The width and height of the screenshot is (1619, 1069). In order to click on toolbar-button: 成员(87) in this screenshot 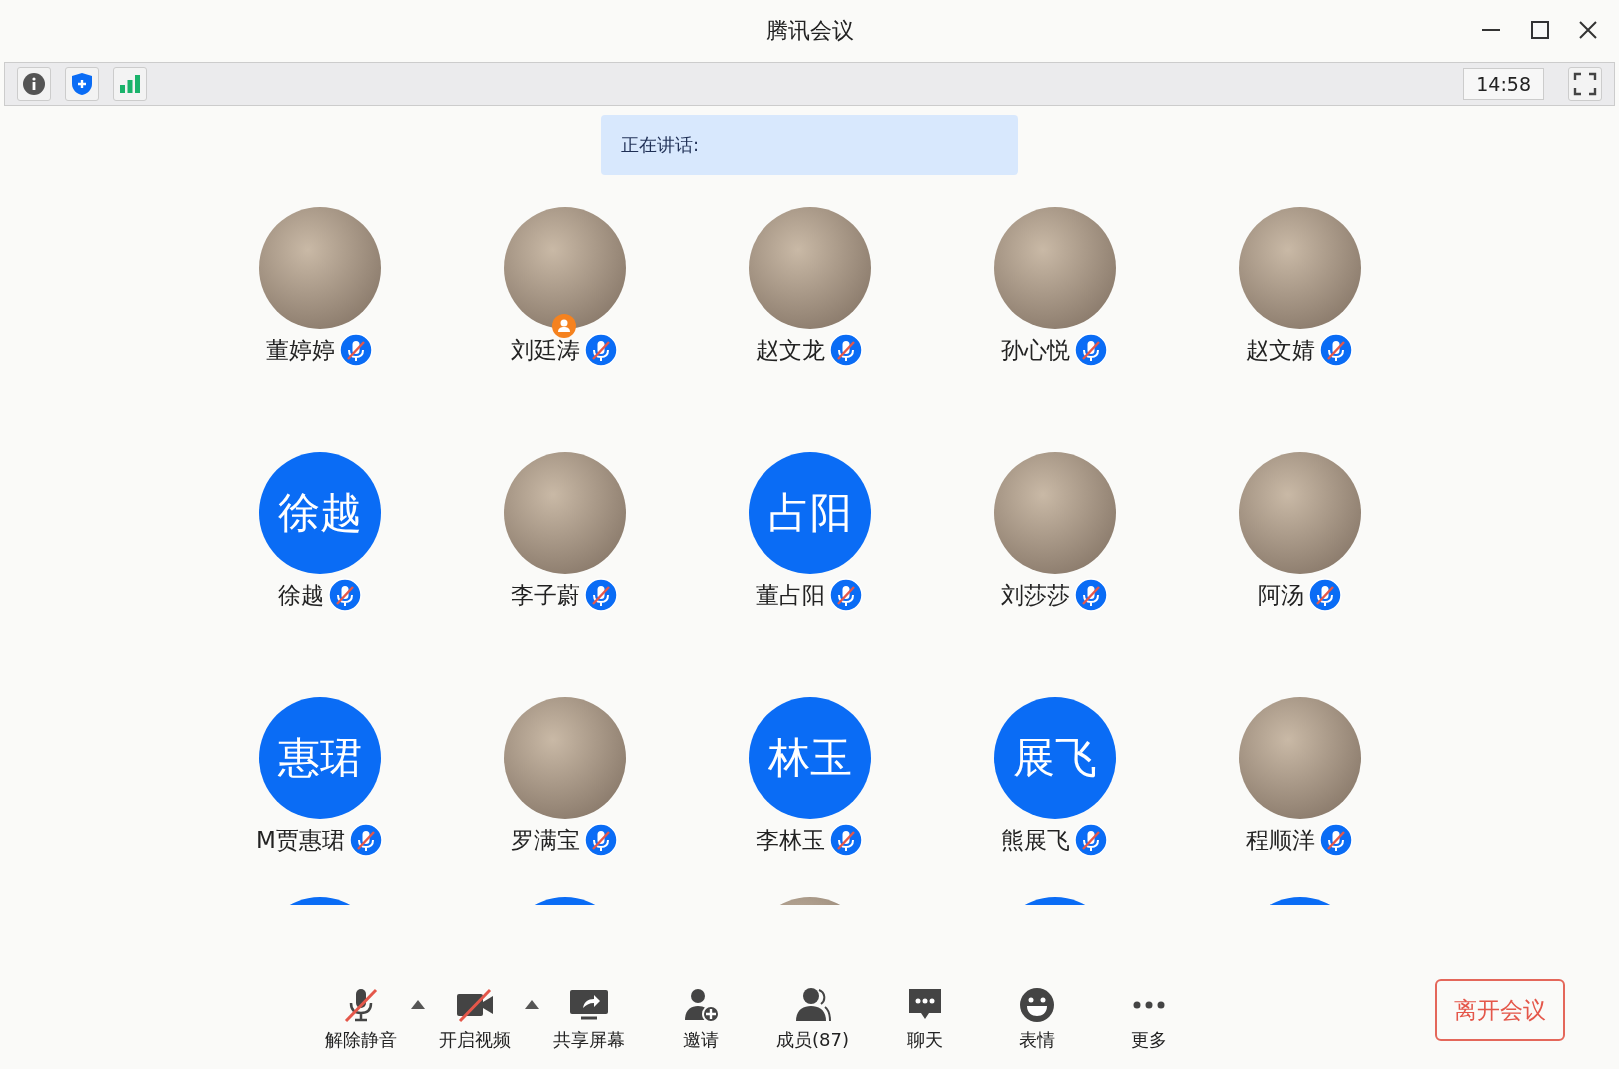, I will do `click(812, 1019)`.